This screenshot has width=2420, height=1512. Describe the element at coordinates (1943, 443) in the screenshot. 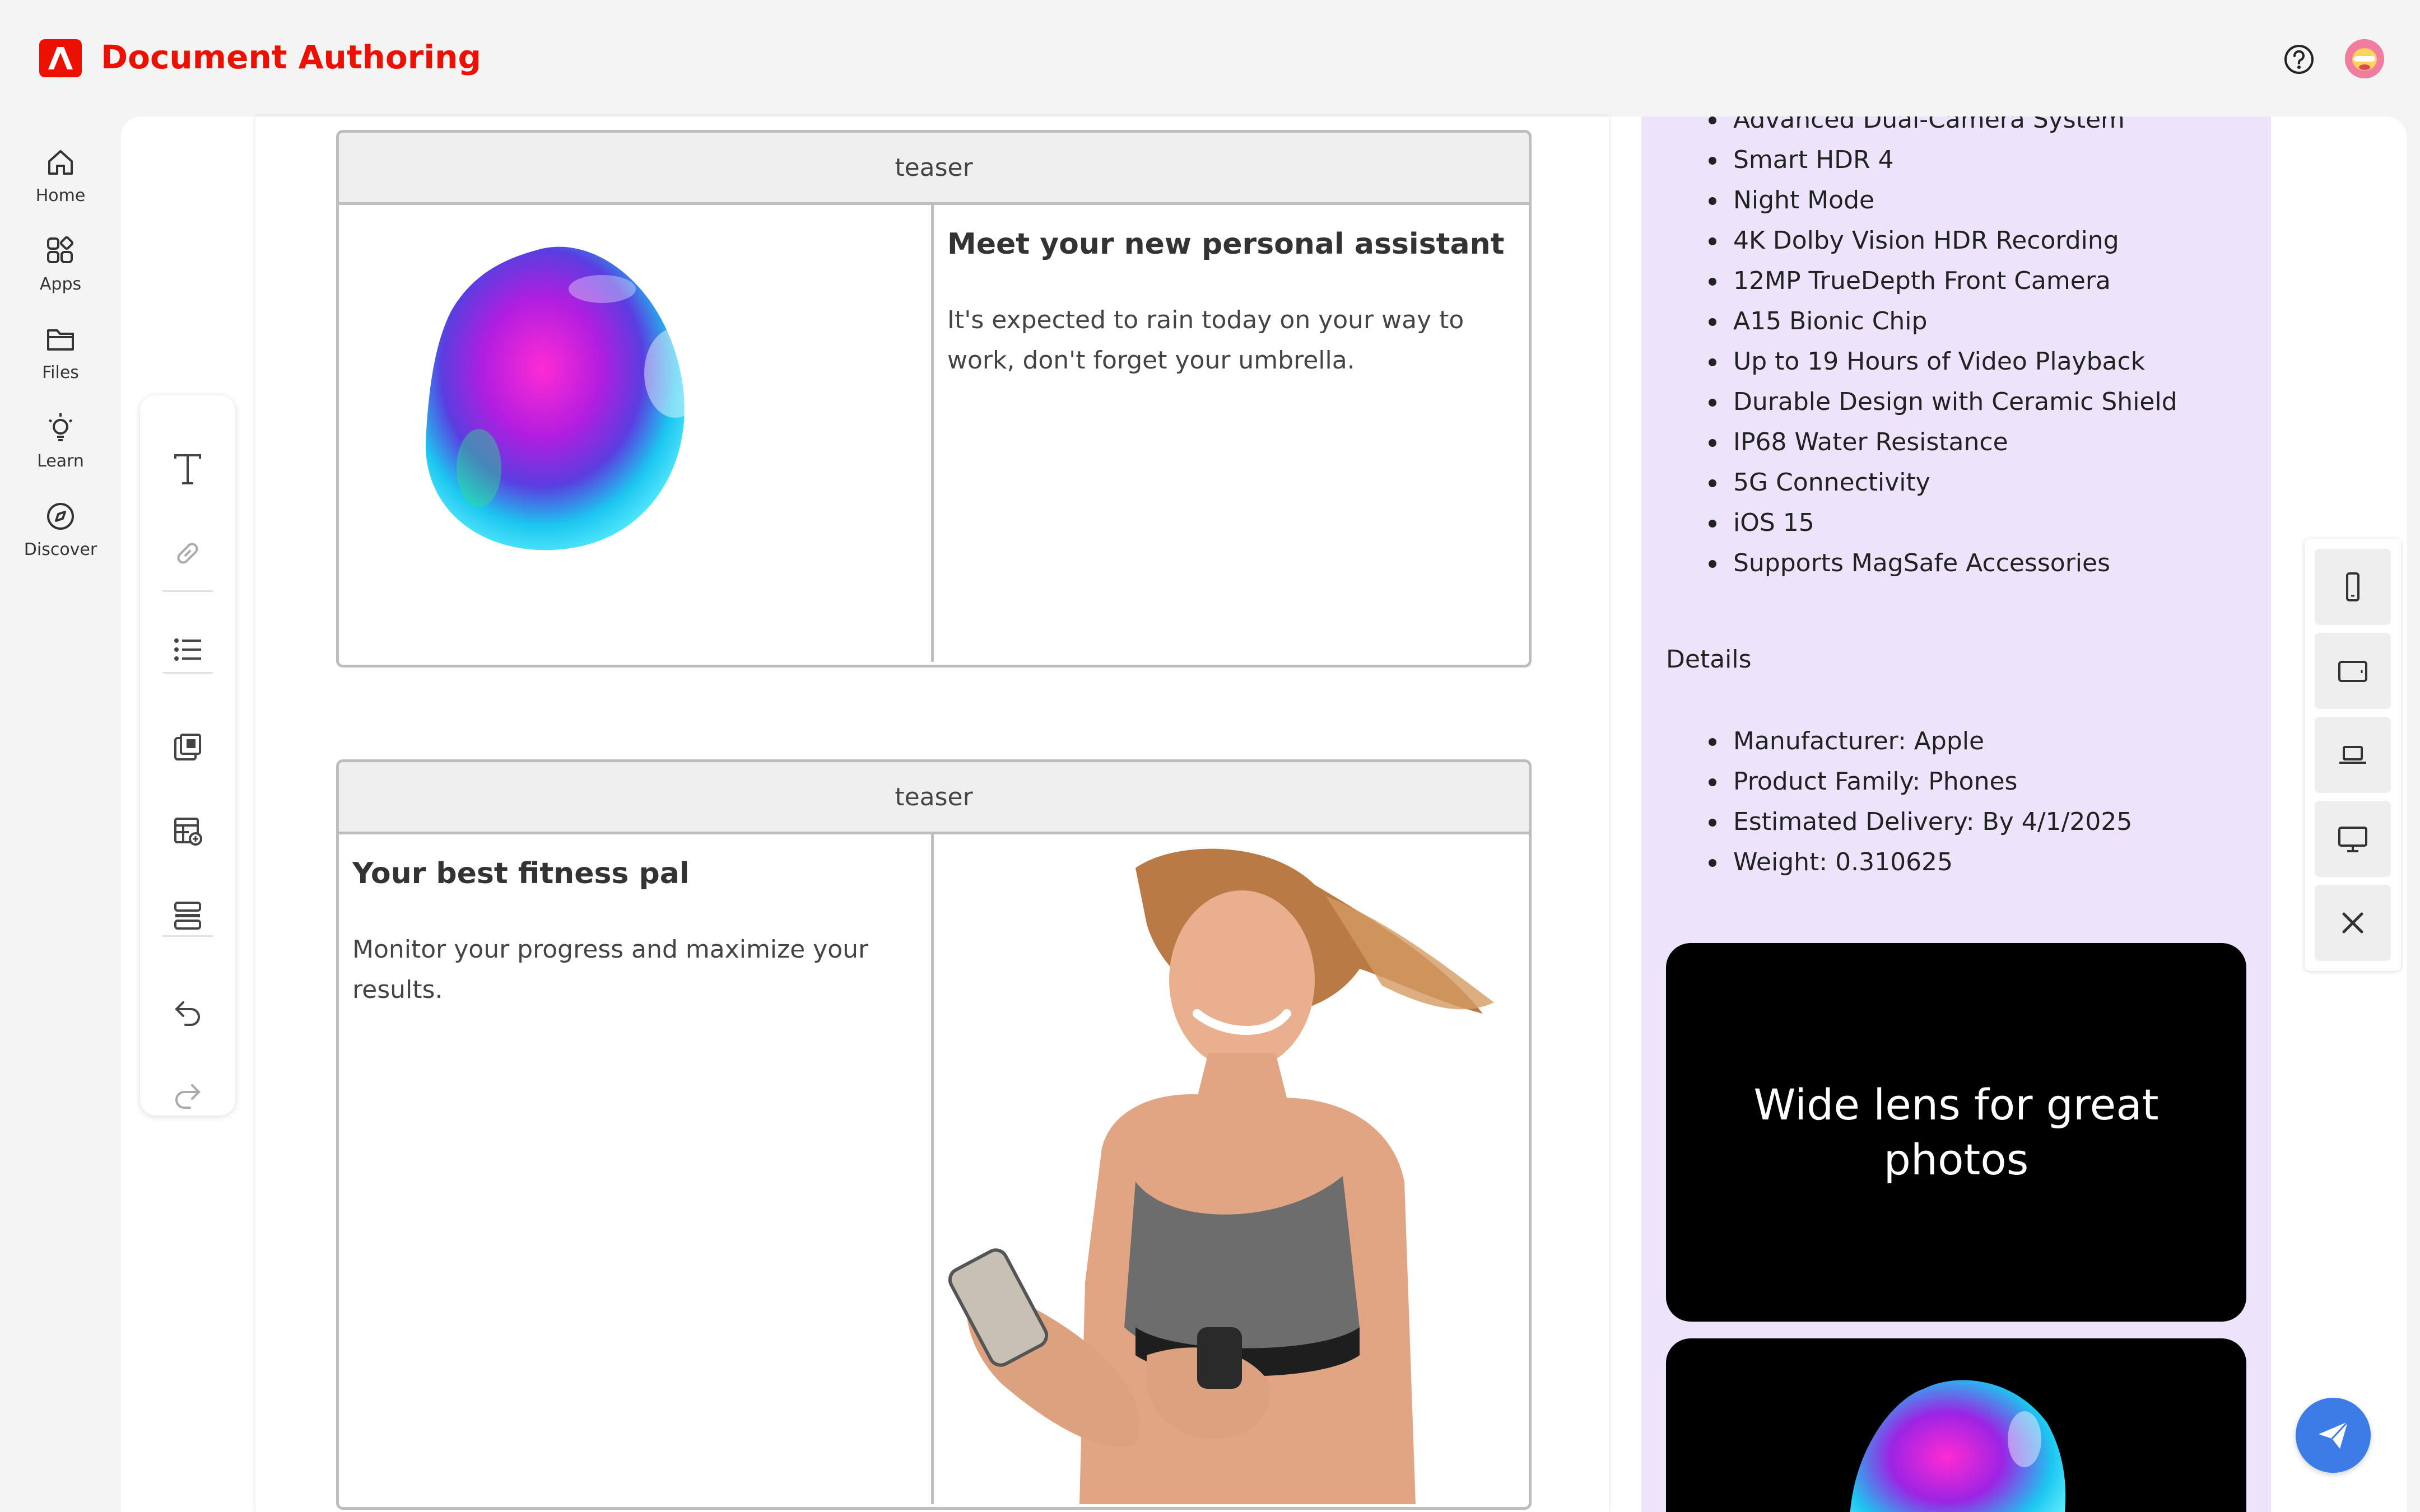

I see `list-item: IP68 Water Resistance` at that location.